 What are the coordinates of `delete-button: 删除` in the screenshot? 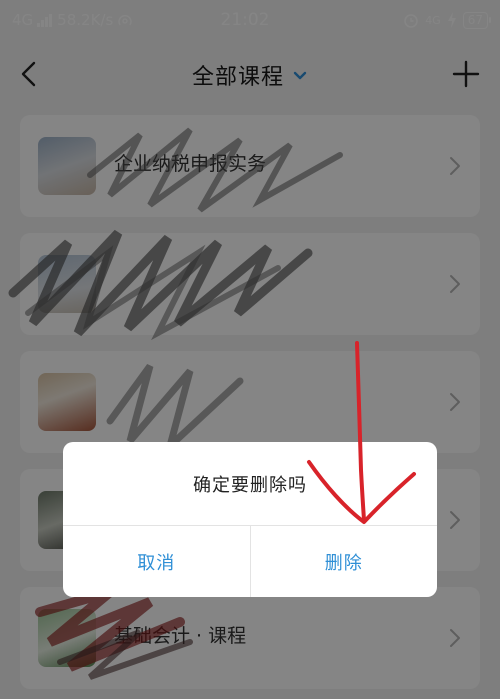 It's located at (343, 561).